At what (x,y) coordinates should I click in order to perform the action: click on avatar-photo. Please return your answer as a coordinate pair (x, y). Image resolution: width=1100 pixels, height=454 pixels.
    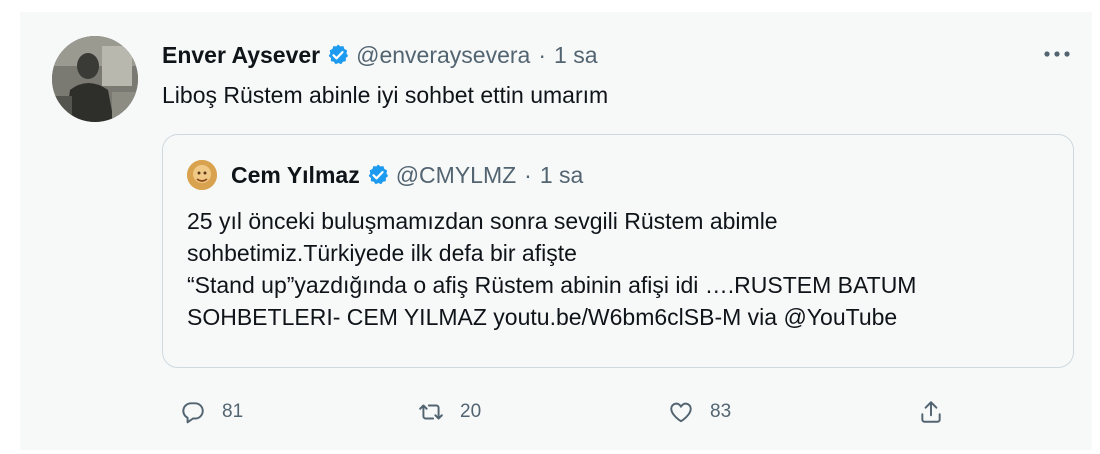
    Looking at the image, I should click on (95, 79).